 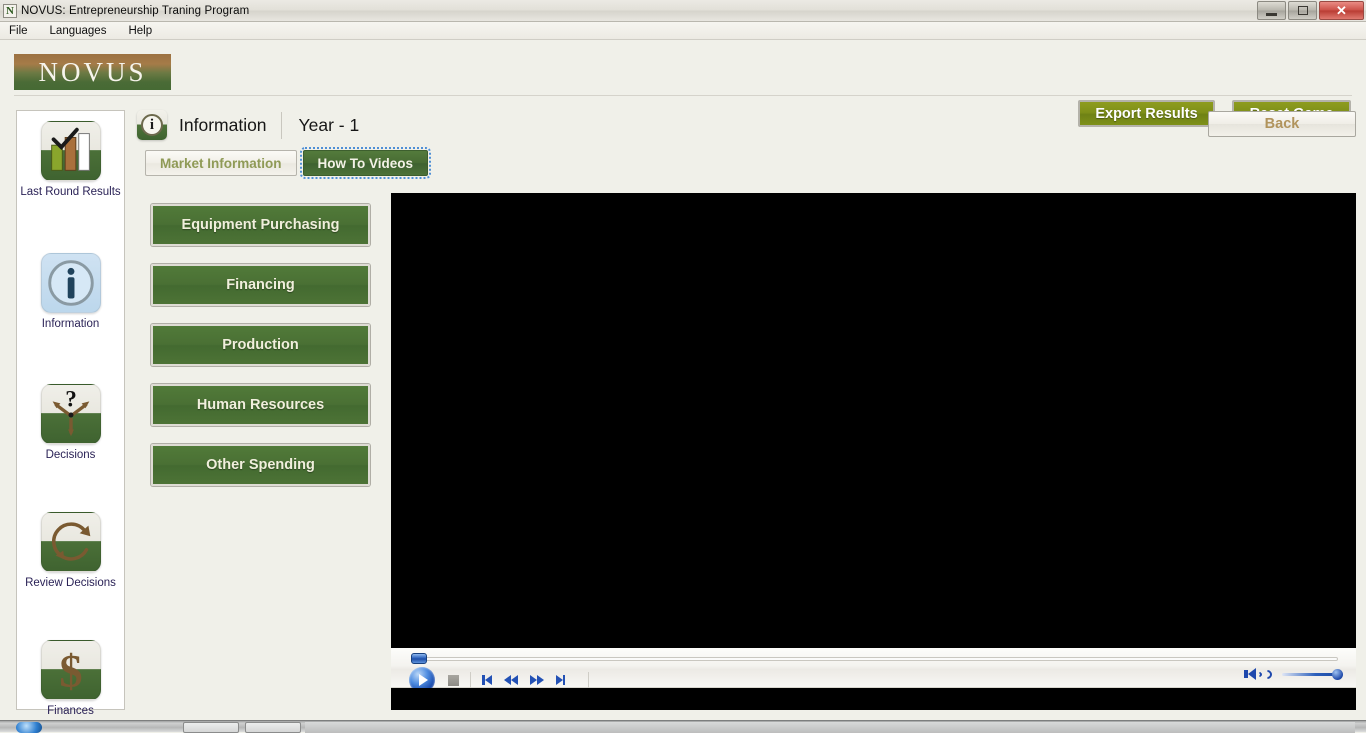 I want to click on rewind-icon, so click(x=507, y=680).